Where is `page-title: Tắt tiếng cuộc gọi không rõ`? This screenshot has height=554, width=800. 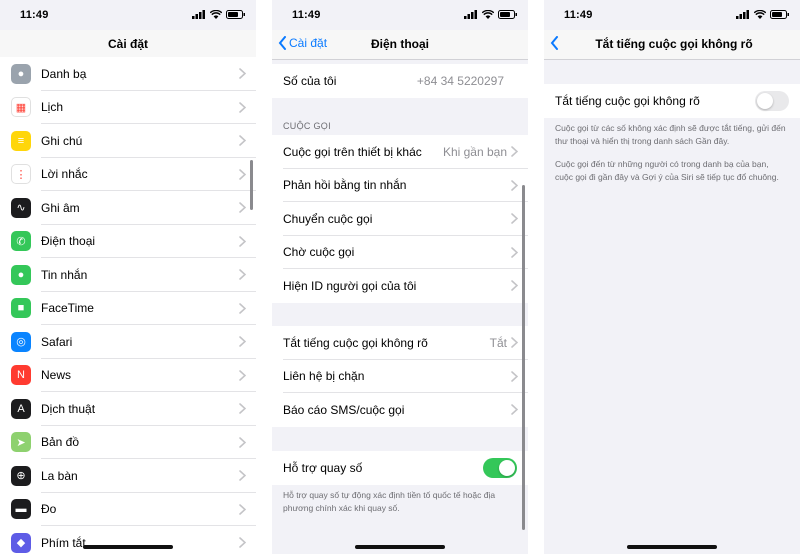 page-title: Tắt tiếng cuộc gọi không rõ is located at coordinates (674, 44).